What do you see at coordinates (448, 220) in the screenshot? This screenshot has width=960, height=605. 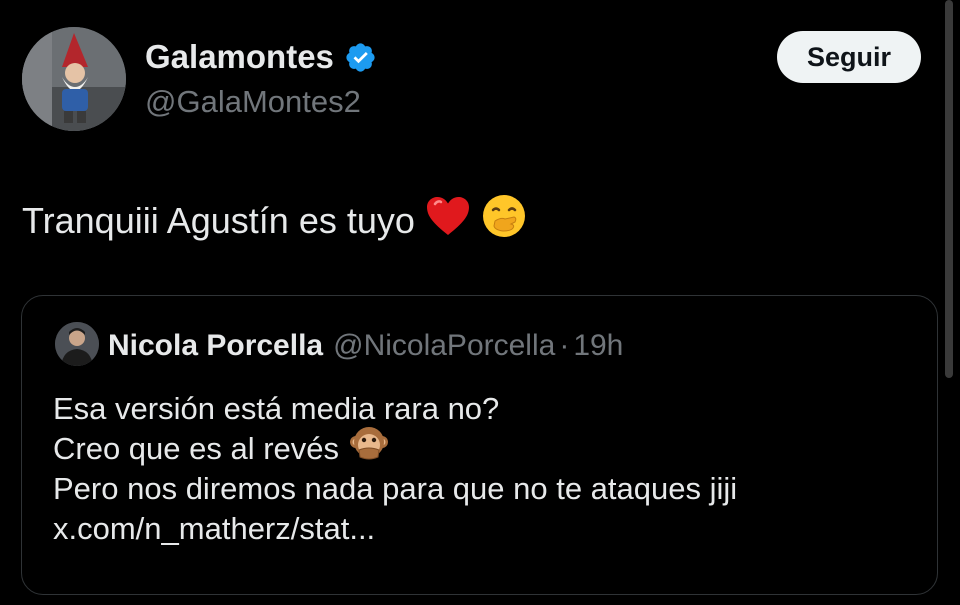 I see `red-heart-icon` at bounding box center [448, 220].